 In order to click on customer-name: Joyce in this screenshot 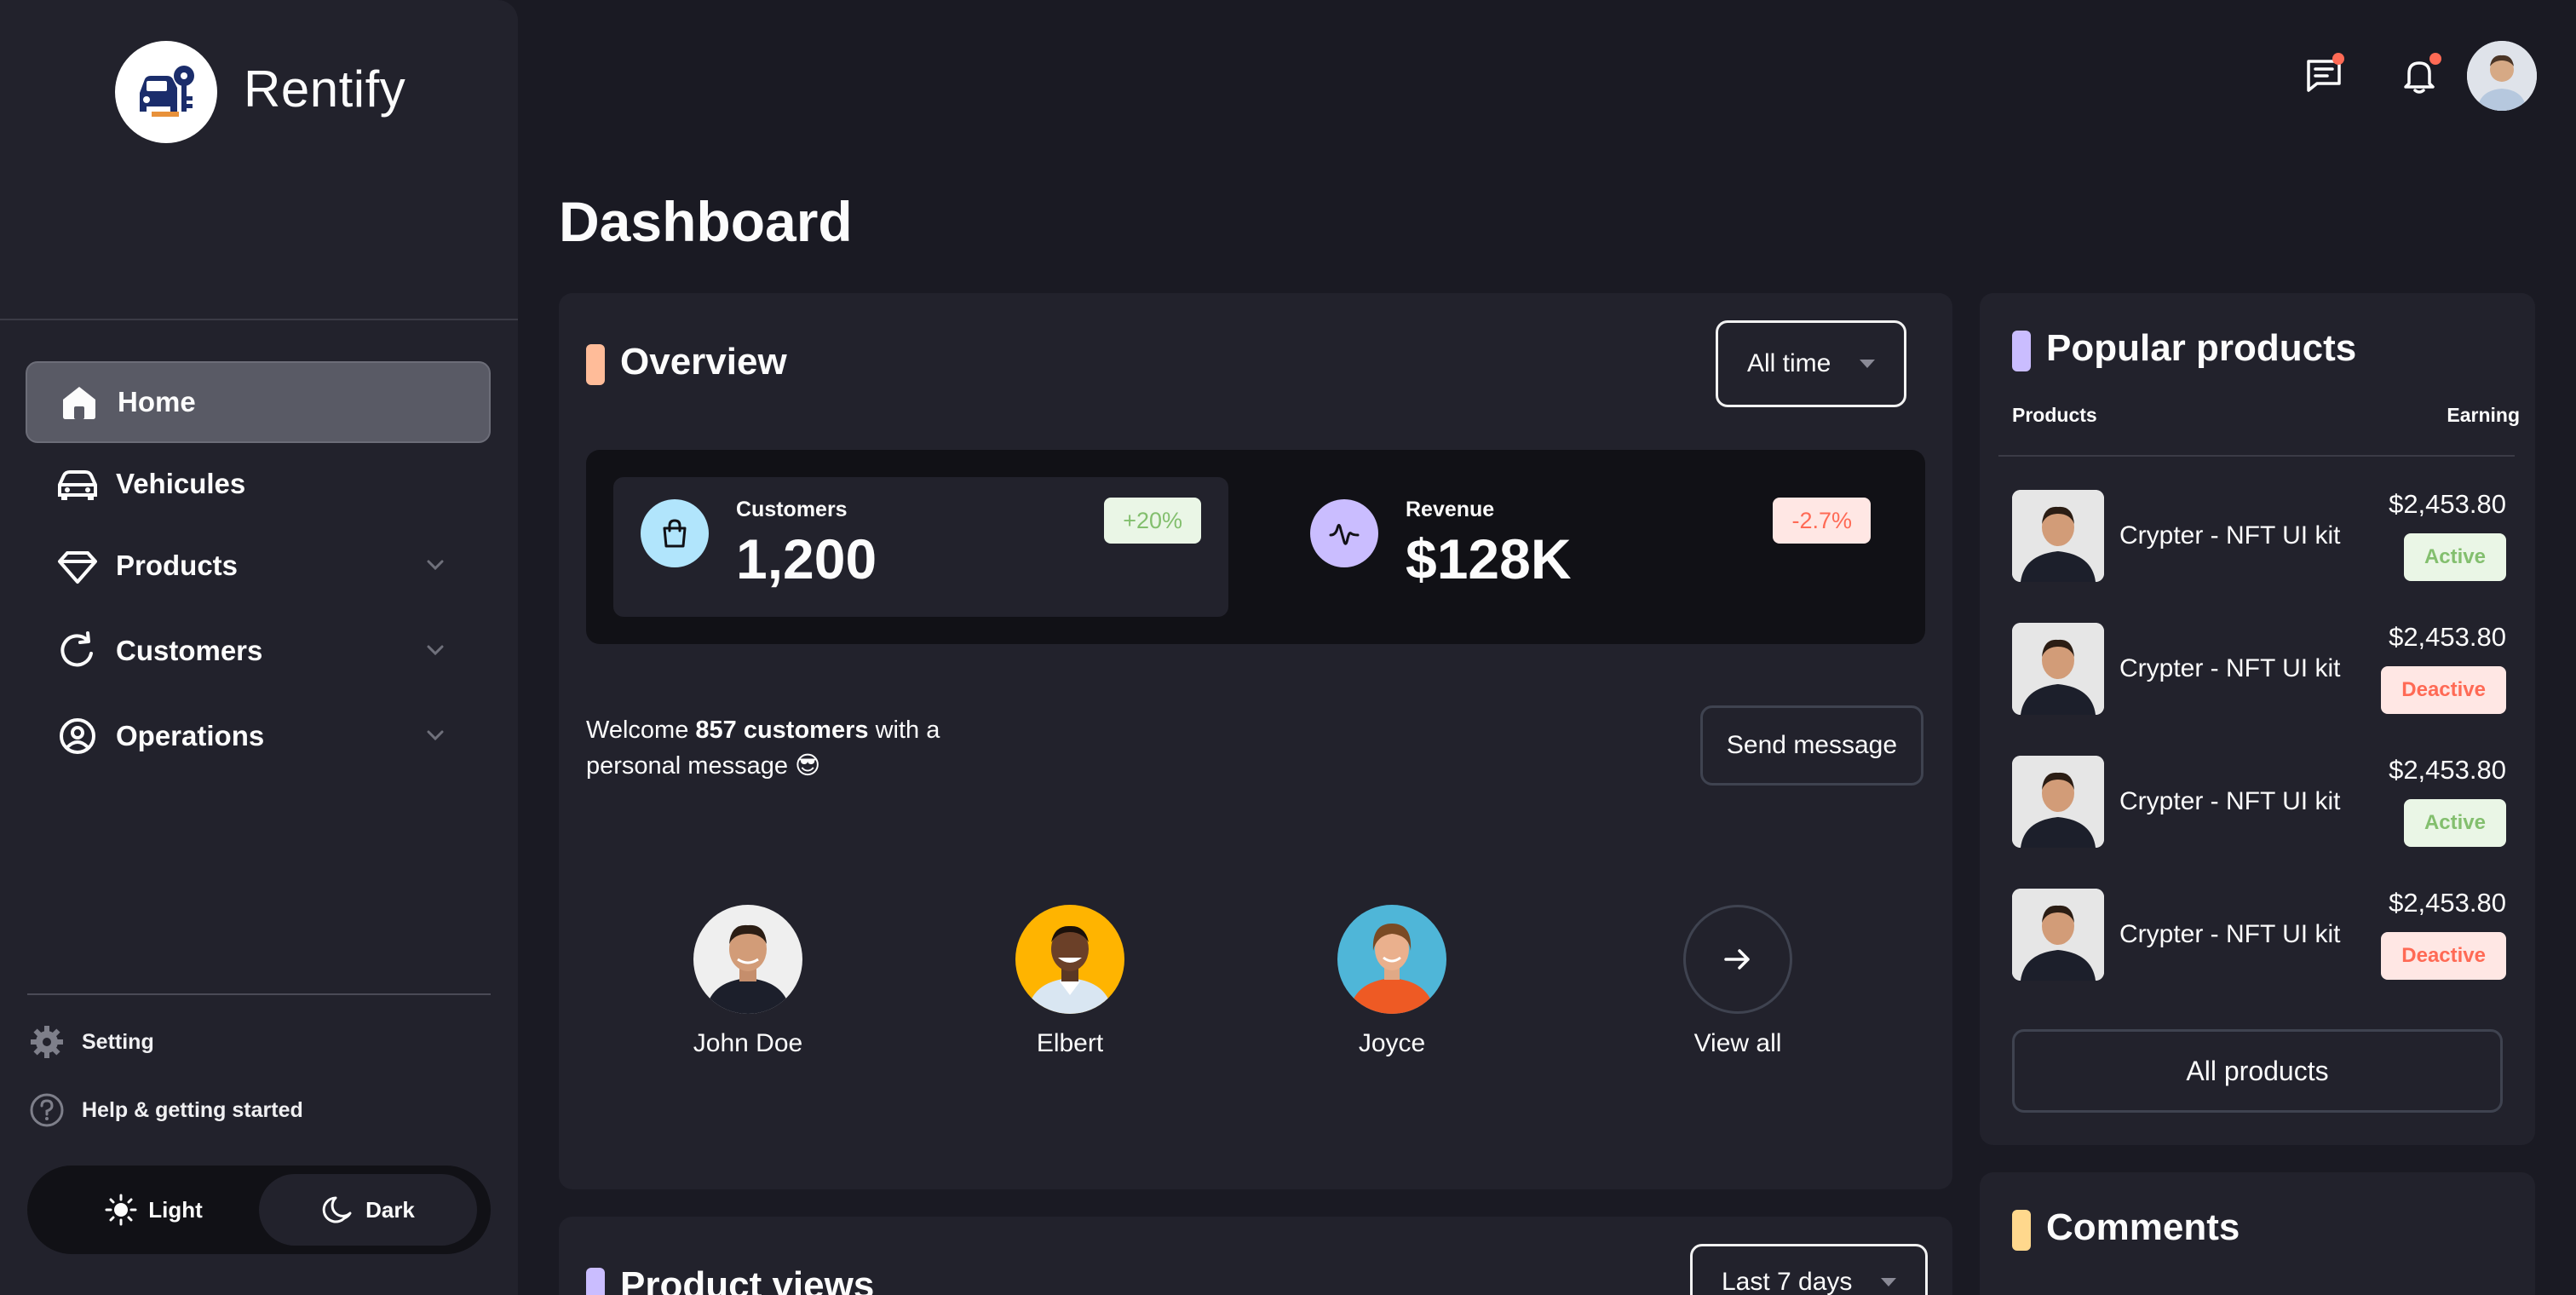, I will do `click(1392, 1043)`.